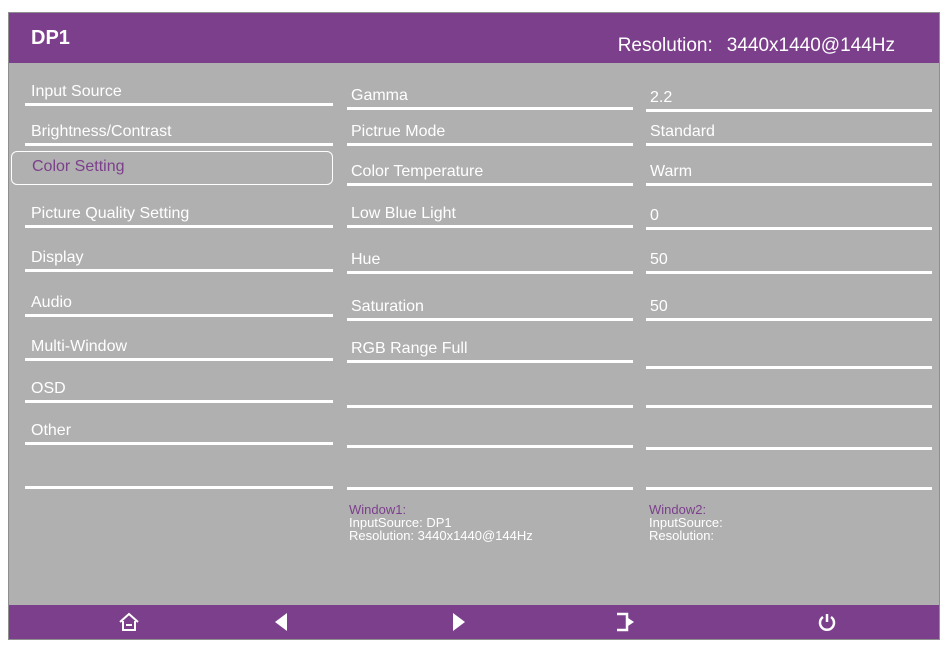 This screenshot has height=645, width=948. I want to click on header-bar: DP1 Resolution: 3440x1440@144Hz, so click(474, 38).